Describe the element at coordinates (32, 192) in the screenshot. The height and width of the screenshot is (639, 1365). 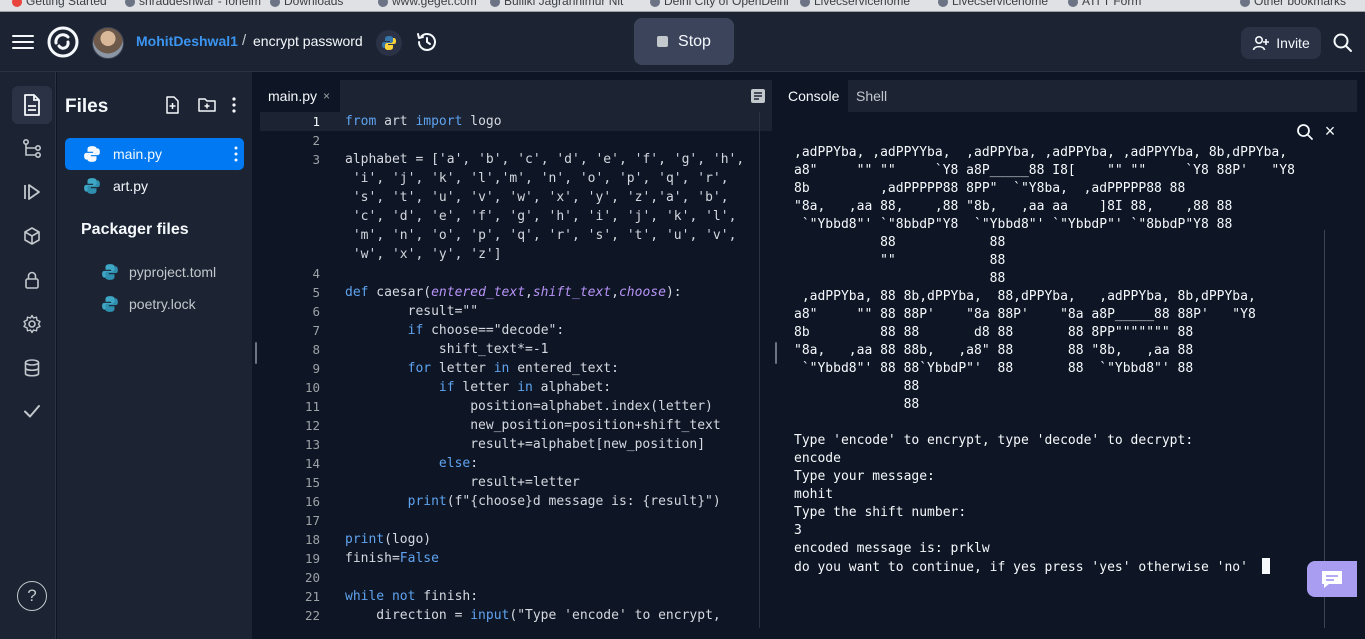
I see `debugger-tool-button` at that location.